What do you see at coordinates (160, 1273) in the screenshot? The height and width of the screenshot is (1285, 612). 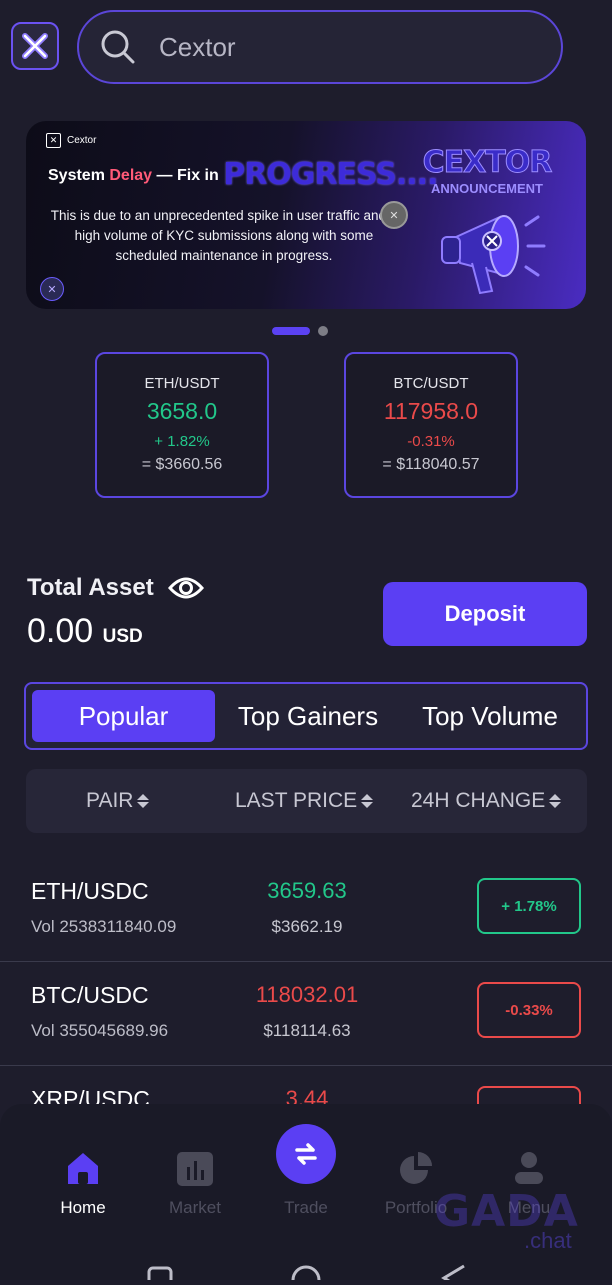 I see `system-recents-icon` at bounding box center [160, 1273].